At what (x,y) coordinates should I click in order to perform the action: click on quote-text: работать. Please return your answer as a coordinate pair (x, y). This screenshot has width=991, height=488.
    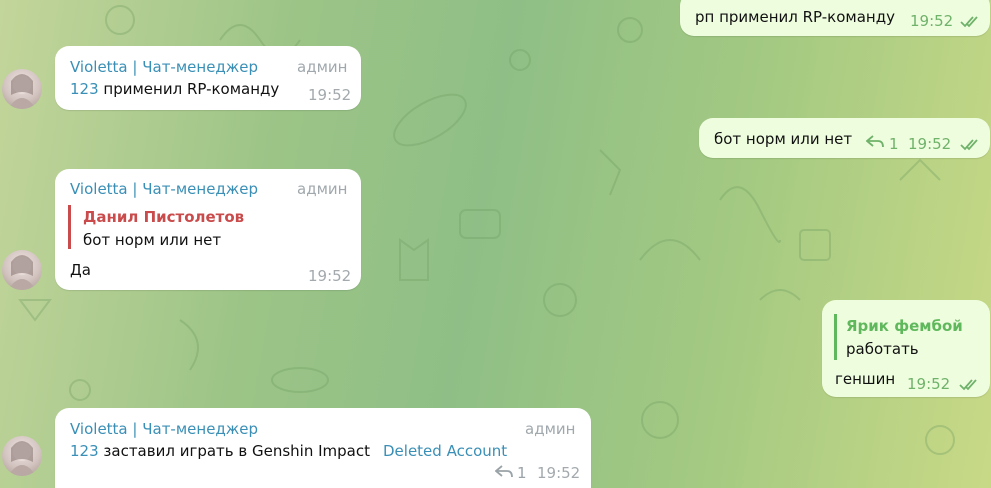
    Looking at the image, I should click on (882, 349).